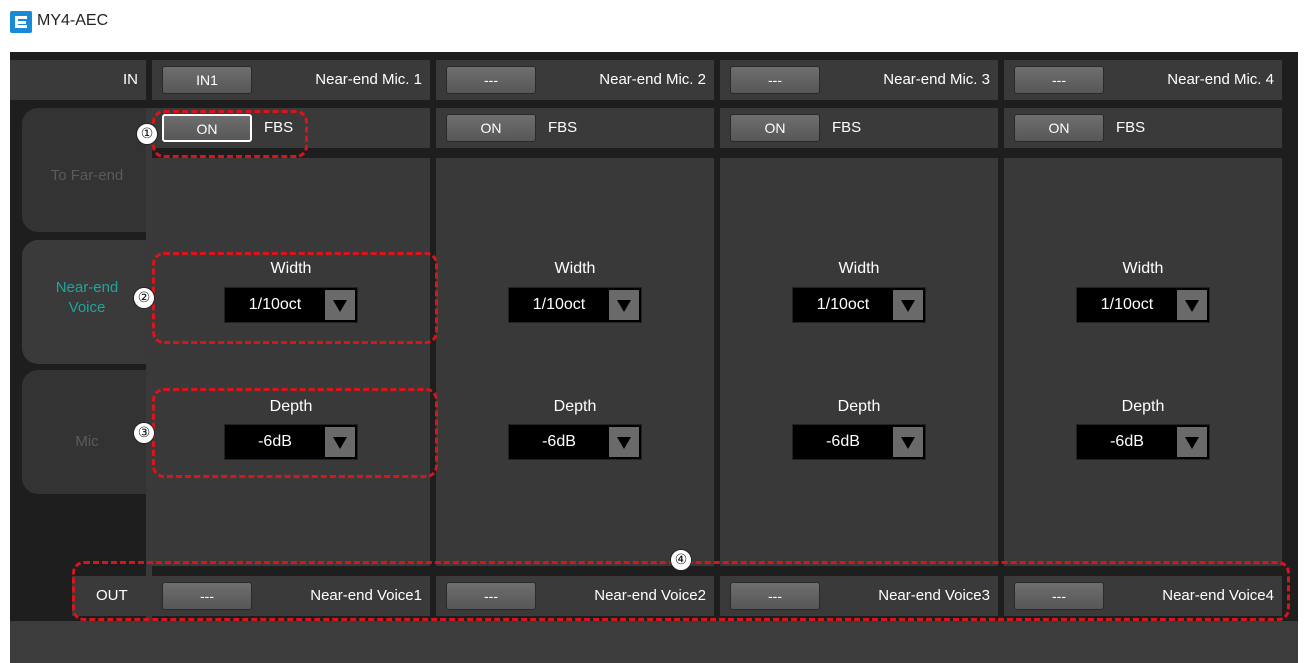 Image resolution: width=1308 pixels, height=663 pixels. I want to click on fbs-cell-4: ON FBS, so click(1143, 128).